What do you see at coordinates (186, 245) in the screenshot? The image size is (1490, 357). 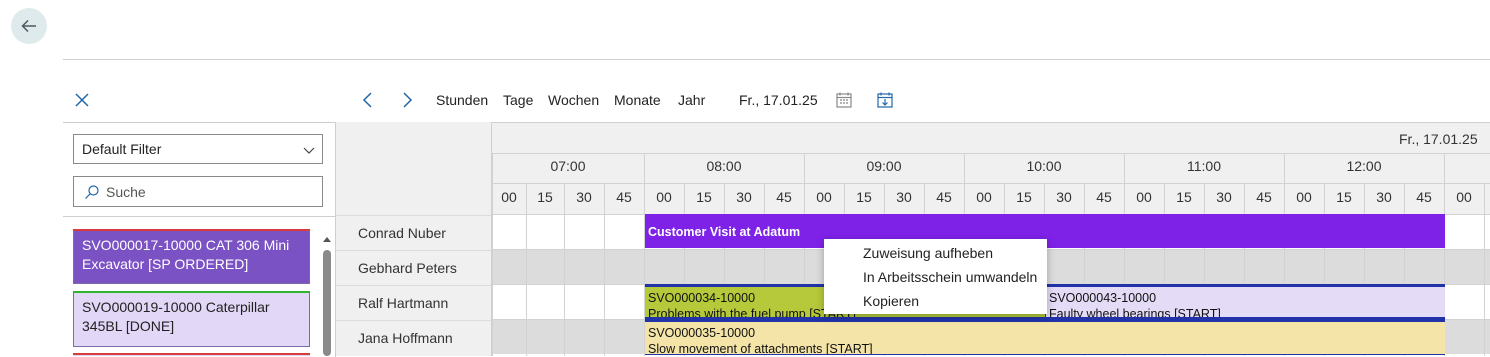 I see `order-card-line1: SVO000017-10000 CAT 306 Mini` at bounding box center [186, 245].